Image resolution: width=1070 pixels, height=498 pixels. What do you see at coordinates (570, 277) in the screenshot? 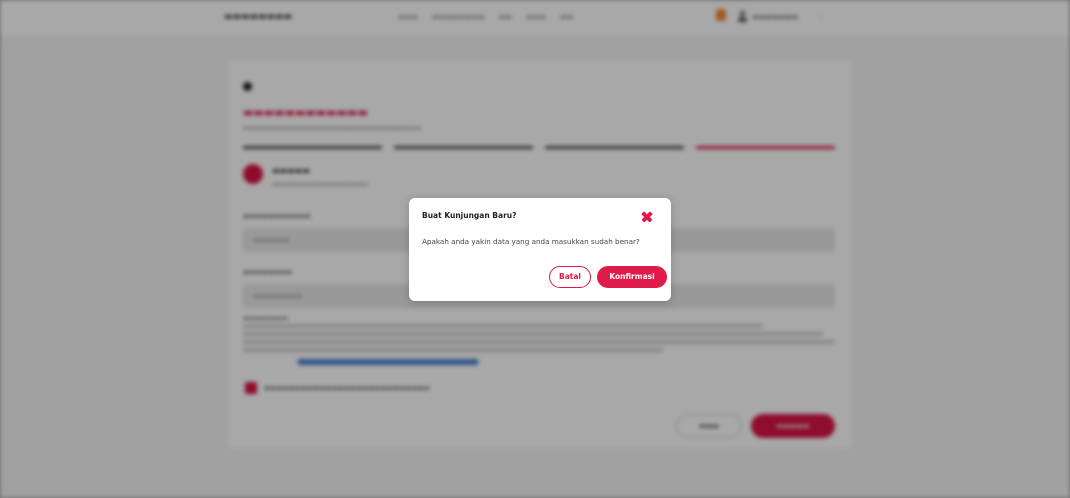
I see `cancel-button: Batal` at bounding box center [570, 277].